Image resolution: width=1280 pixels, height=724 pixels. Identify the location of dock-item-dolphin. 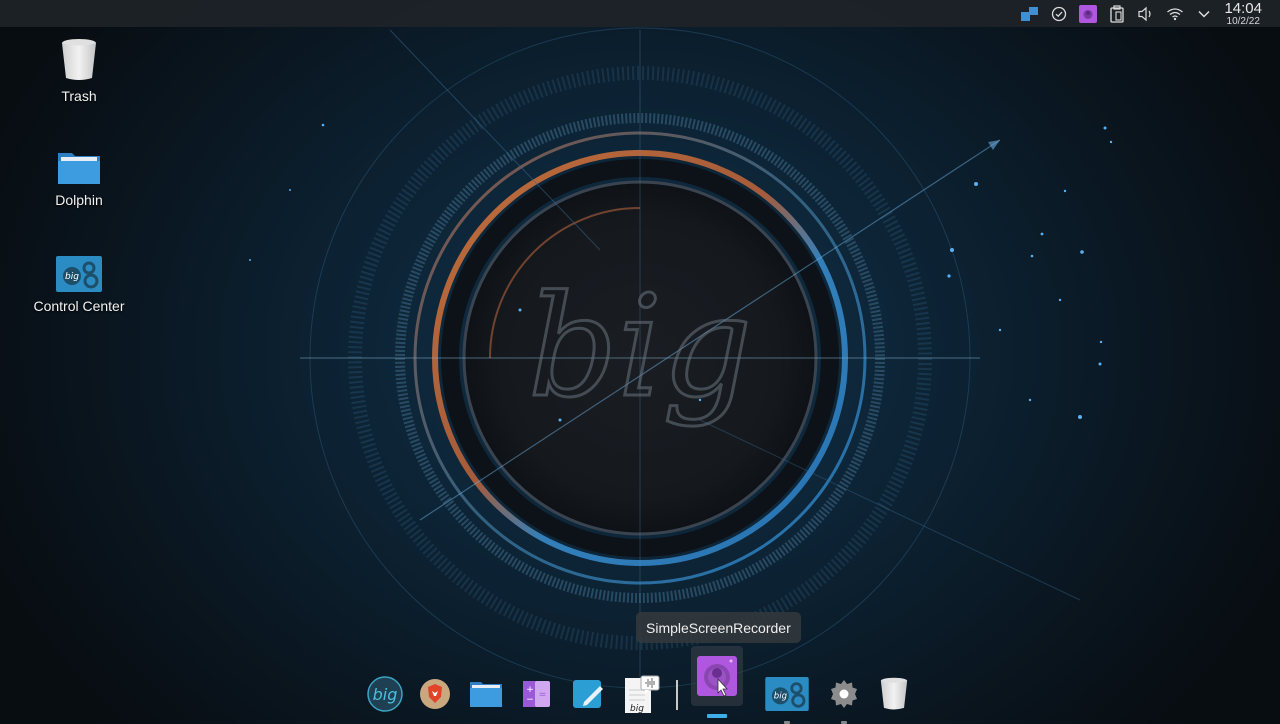
(486, 694).